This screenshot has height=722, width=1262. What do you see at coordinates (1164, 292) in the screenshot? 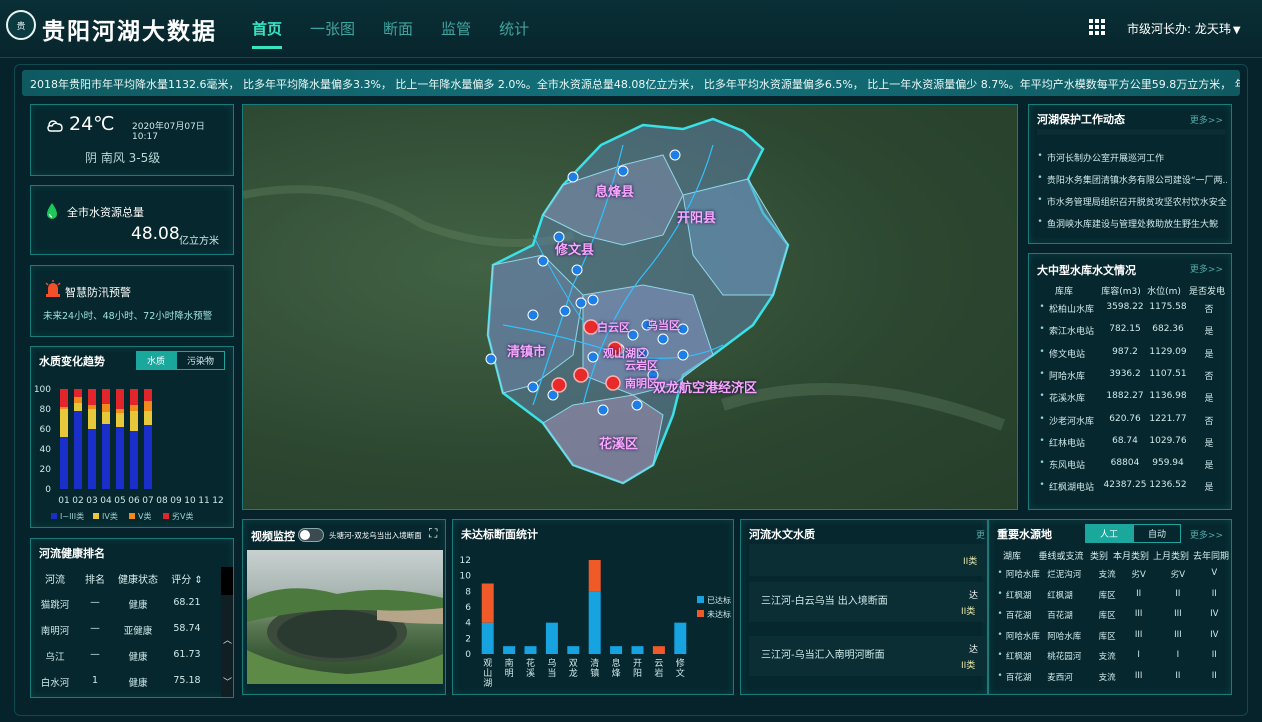
I see `res-col-level: 水位(m)` at bounding box center [1164, 292].